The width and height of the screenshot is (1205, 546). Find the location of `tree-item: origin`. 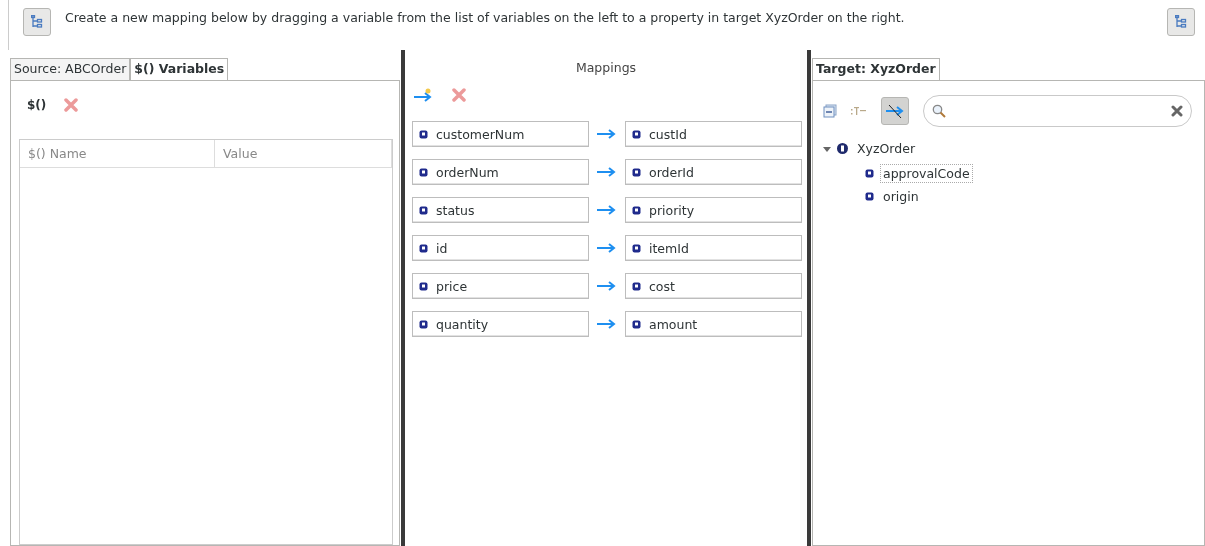

tree-item: origin is located at coordinates (901, 196).